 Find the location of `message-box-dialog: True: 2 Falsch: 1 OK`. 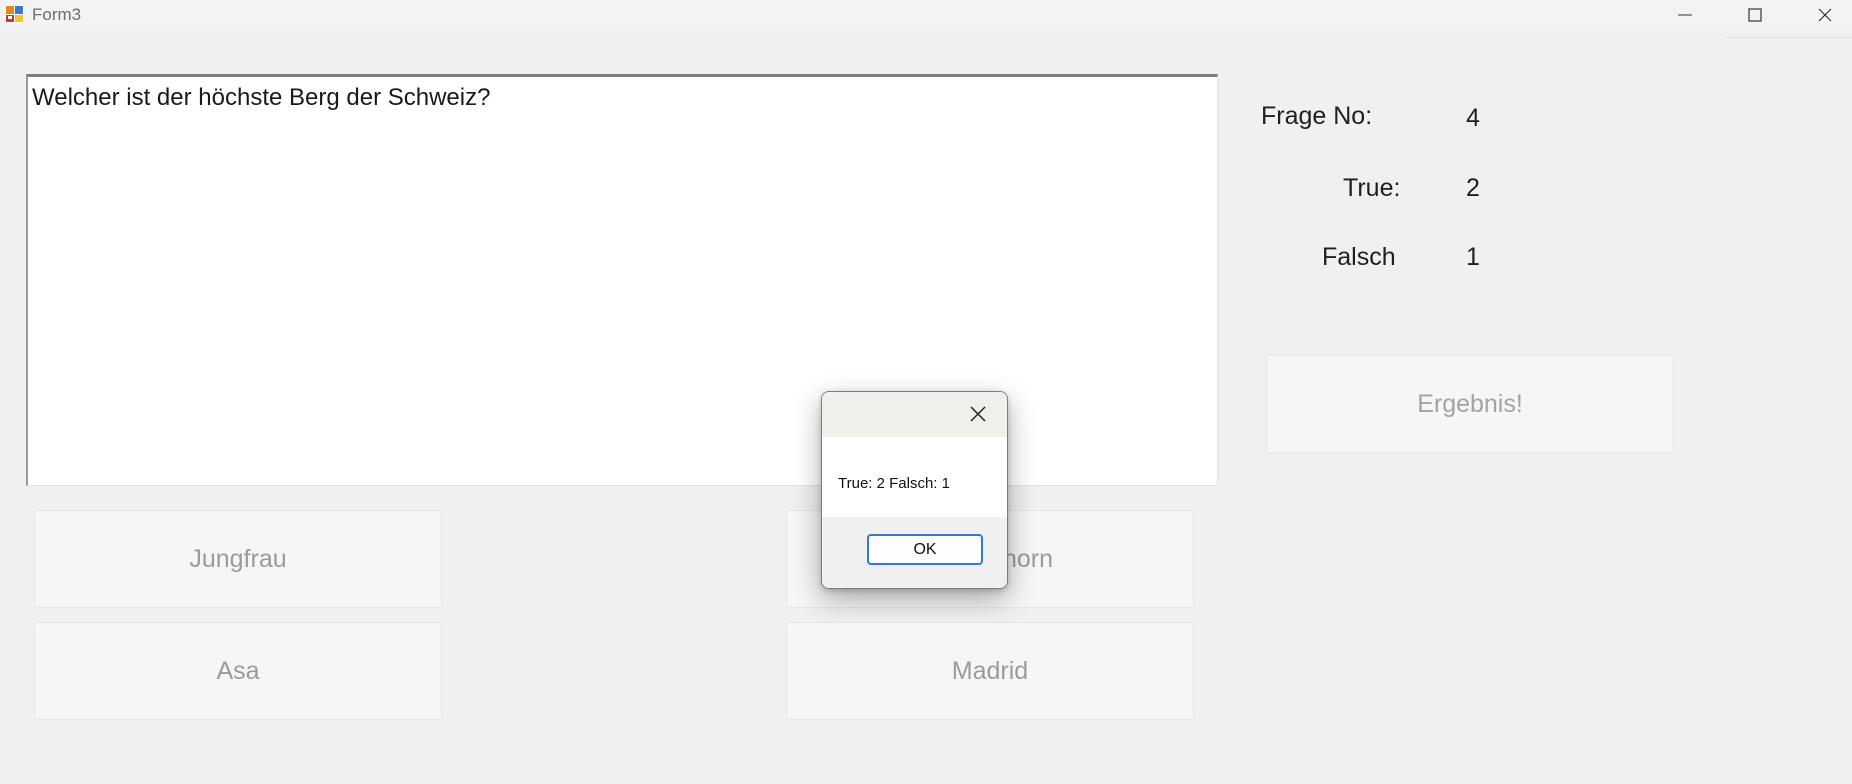

message-box-dialog: True: 2 Falsch: 1 OK is located at coordinates (914, 490).